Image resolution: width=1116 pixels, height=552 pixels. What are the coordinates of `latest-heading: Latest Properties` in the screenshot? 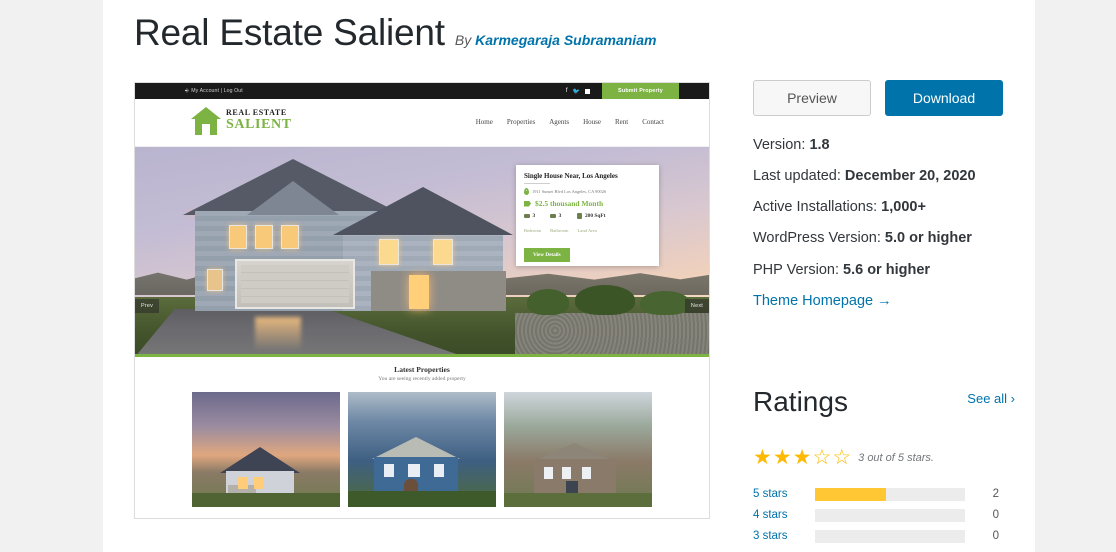 It's located at (422, 369).